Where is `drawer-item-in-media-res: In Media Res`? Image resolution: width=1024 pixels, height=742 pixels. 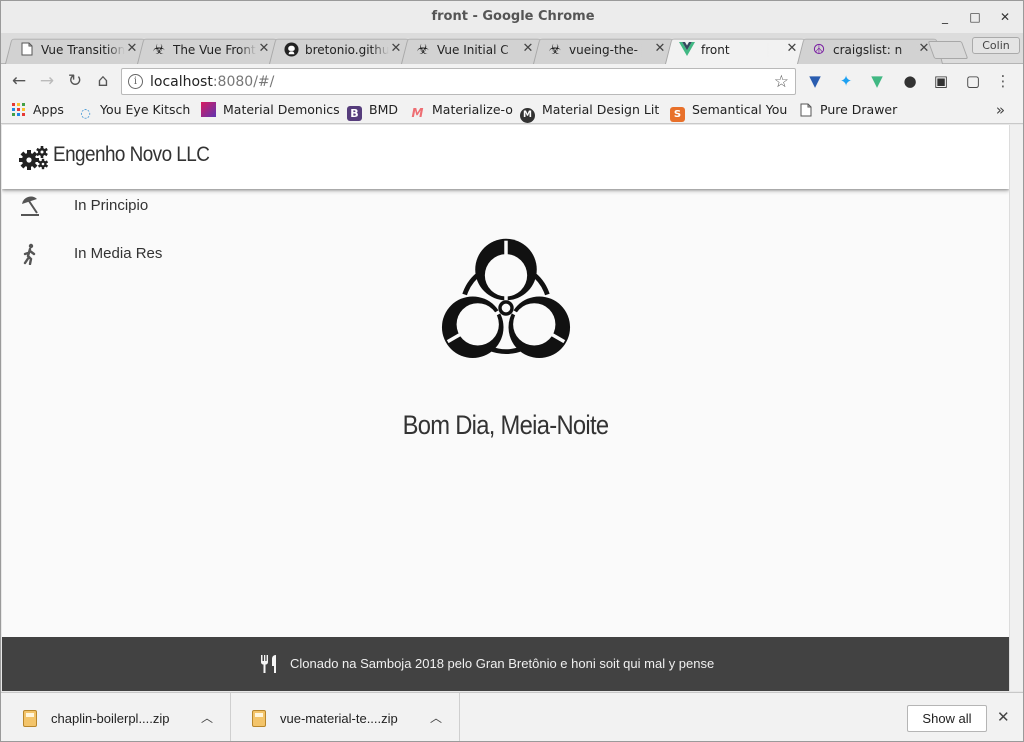
drawer-item-in-media-res: In Media Res is located at coordinates (122, 255).